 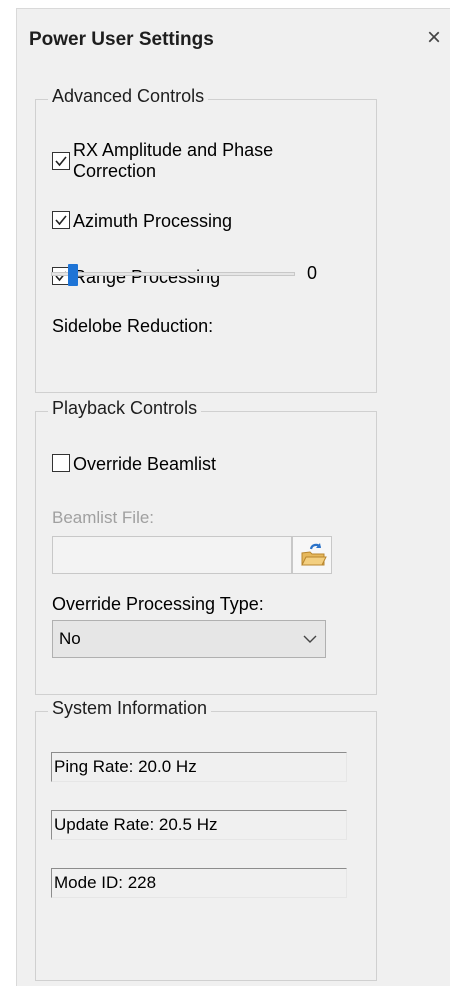 I want to click on playback-controls-title: Playback Controls, so click(x=125, y=408).